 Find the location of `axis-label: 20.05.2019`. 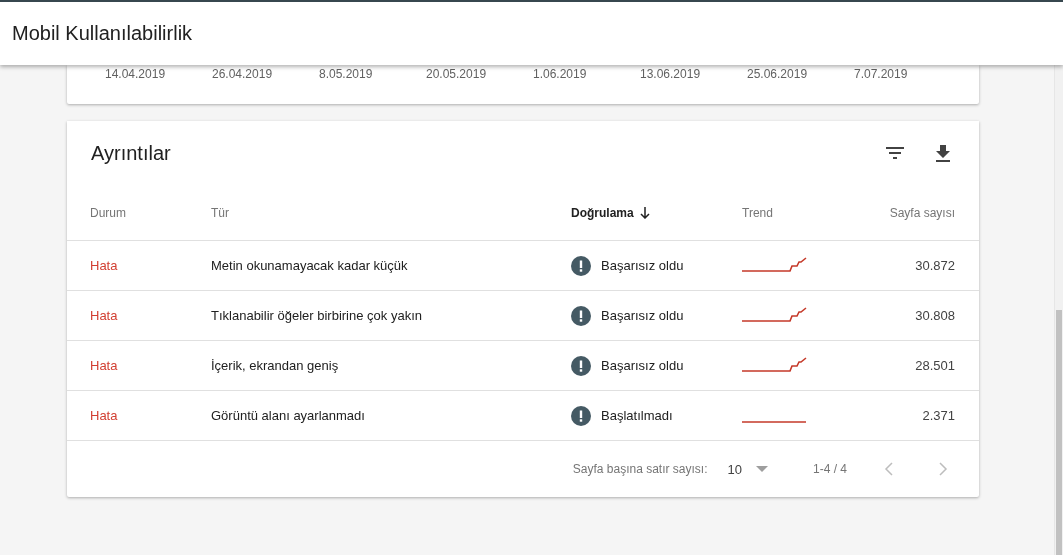

axis-label: 20.05.2019 is located at coordinates (457, 74).